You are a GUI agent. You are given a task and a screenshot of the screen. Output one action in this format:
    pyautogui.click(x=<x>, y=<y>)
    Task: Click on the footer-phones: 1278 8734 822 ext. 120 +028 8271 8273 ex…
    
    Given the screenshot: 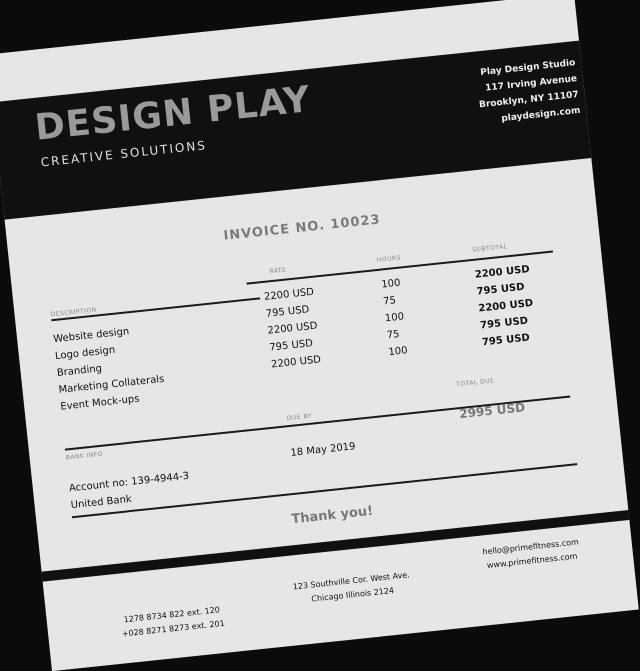 What is the action you would take?
    pyautogui.click(x=173, y=623)
    